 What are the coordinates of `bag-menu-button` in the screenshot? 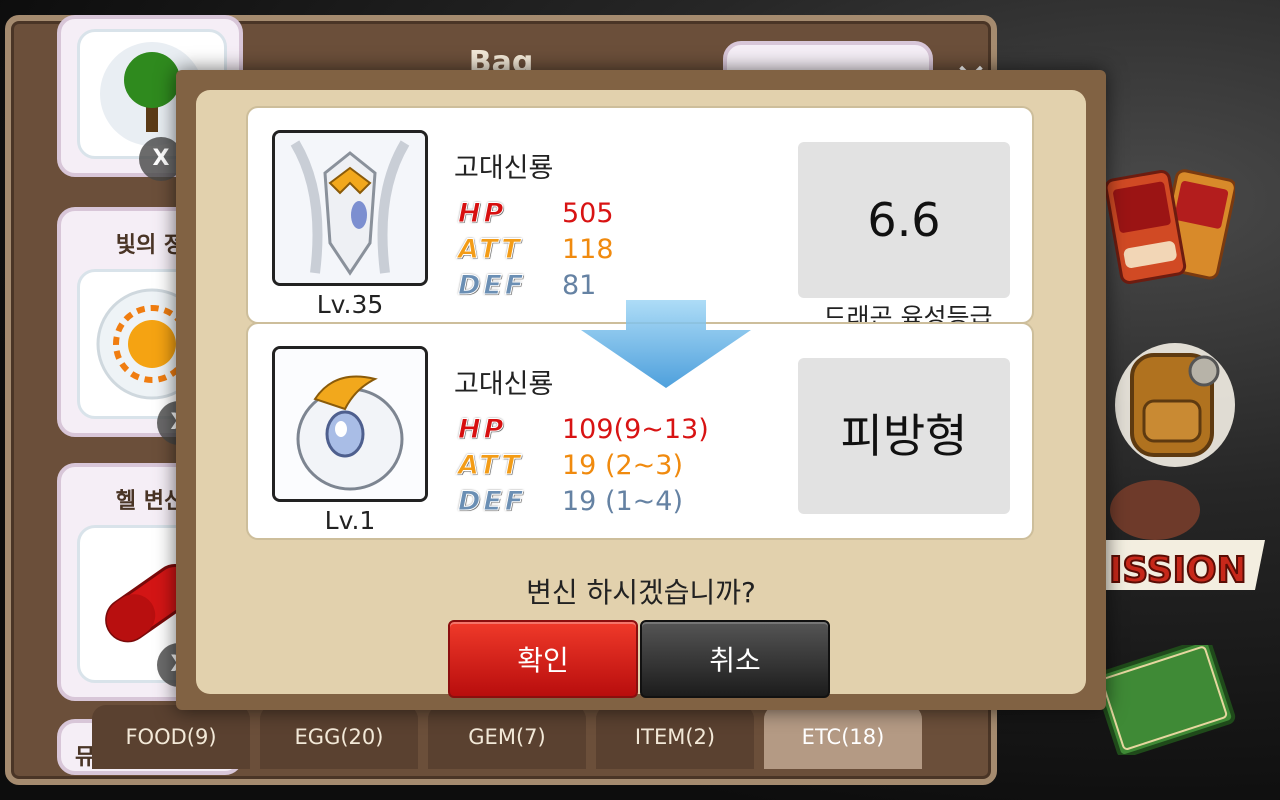 It's located at (1175, 400).